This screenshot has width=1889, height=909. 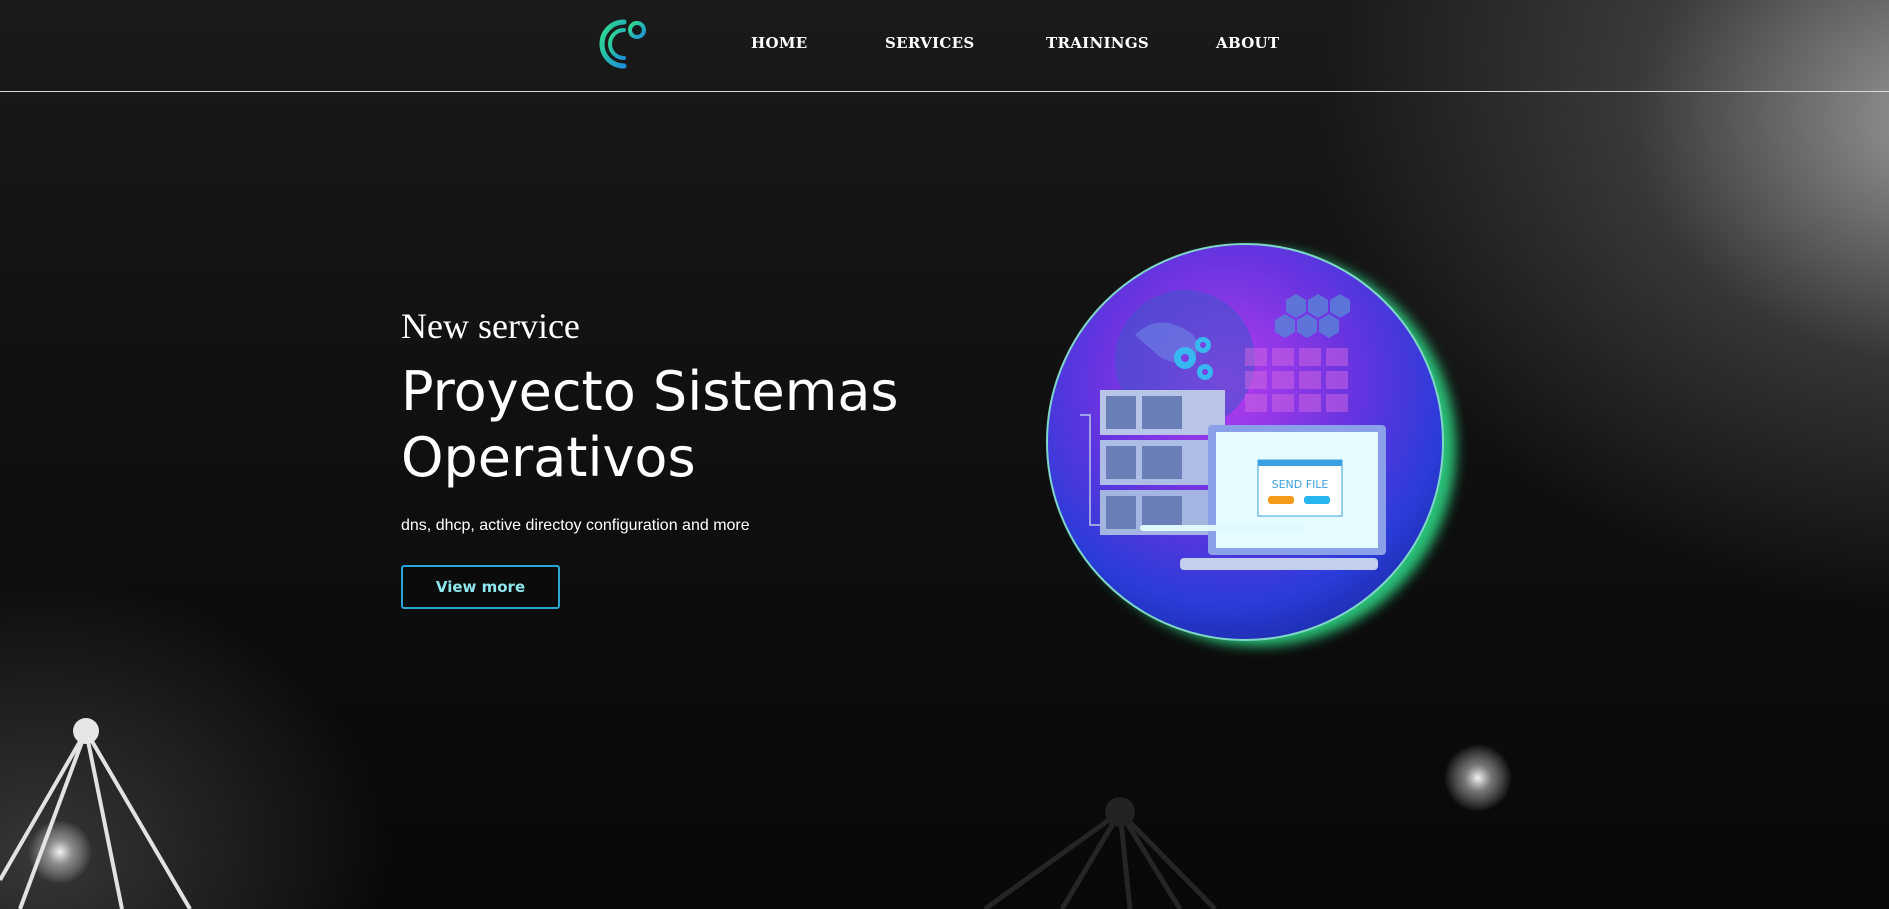 What do you see at coordinates (480, 587) in the screenshot?
I see `view-more-button: View more` at bounding box center [480, 587].